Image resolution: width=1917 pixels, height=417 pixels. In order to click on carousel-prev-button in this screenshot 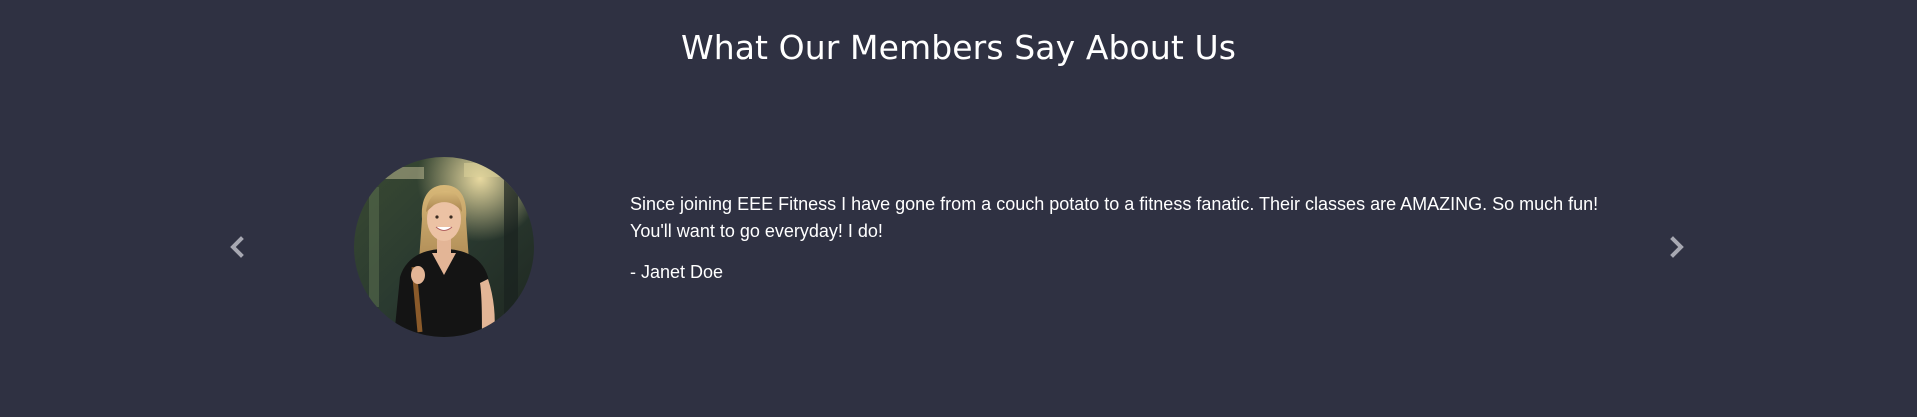, I will do `click(237, 247)`.